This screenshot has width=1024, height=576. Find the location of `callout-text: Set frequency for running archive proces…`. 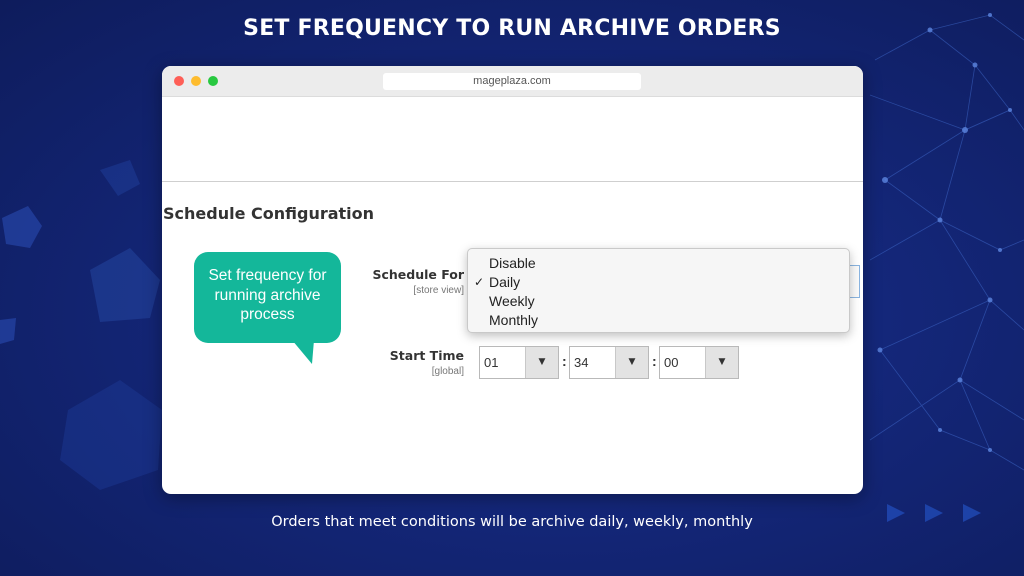

callout-text: Set frequency for running archive proces… is located at coordinates (267, 295).